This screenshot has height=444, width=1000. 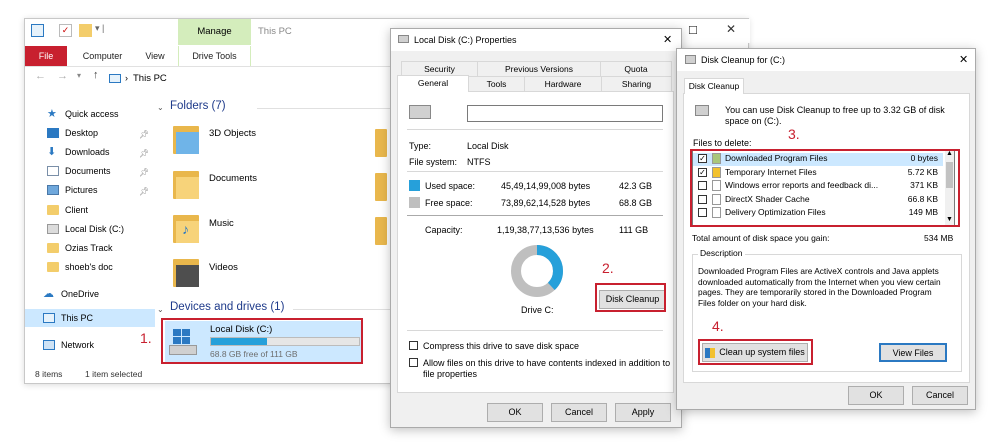 What do you see at coordinates (546, 203) in the screenshot?
I see `free-space-bytes: 73,89,62,14,528 bytes` at bounding box center [546, 203].